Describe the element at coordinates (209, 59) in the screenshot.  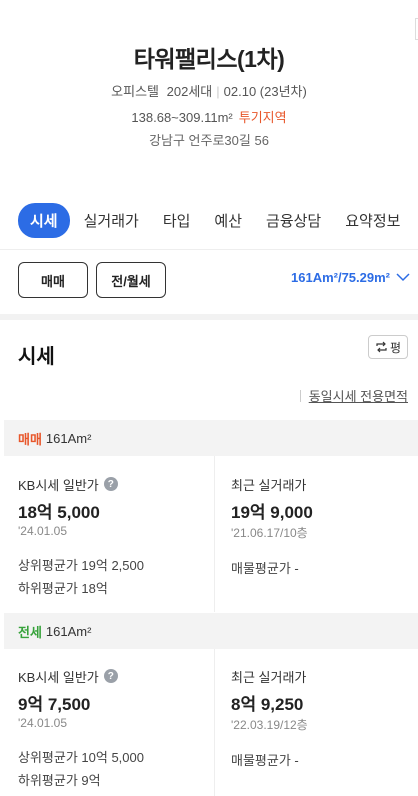
I see `complex-title: 타워팰리스(1차)` at that location.